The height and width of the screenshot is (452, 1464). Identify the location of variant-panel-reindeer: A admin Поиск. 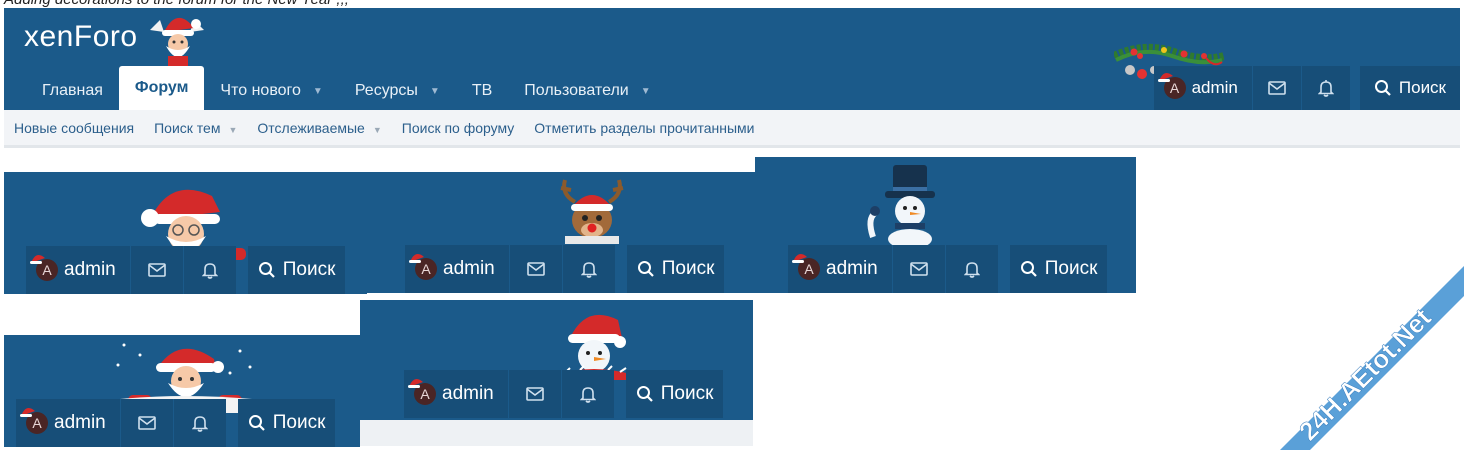
(561, 232).